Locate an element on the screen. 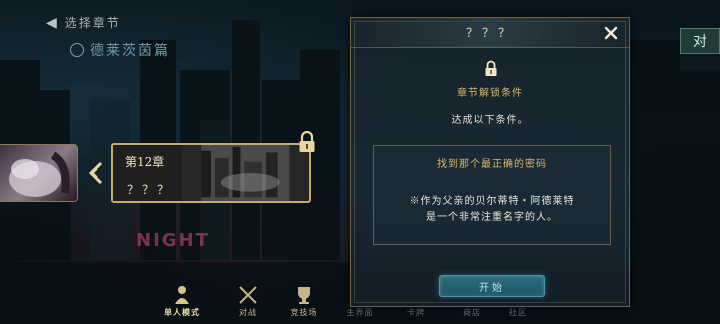  chapter-art-previous is located at coordinates (39, 174).